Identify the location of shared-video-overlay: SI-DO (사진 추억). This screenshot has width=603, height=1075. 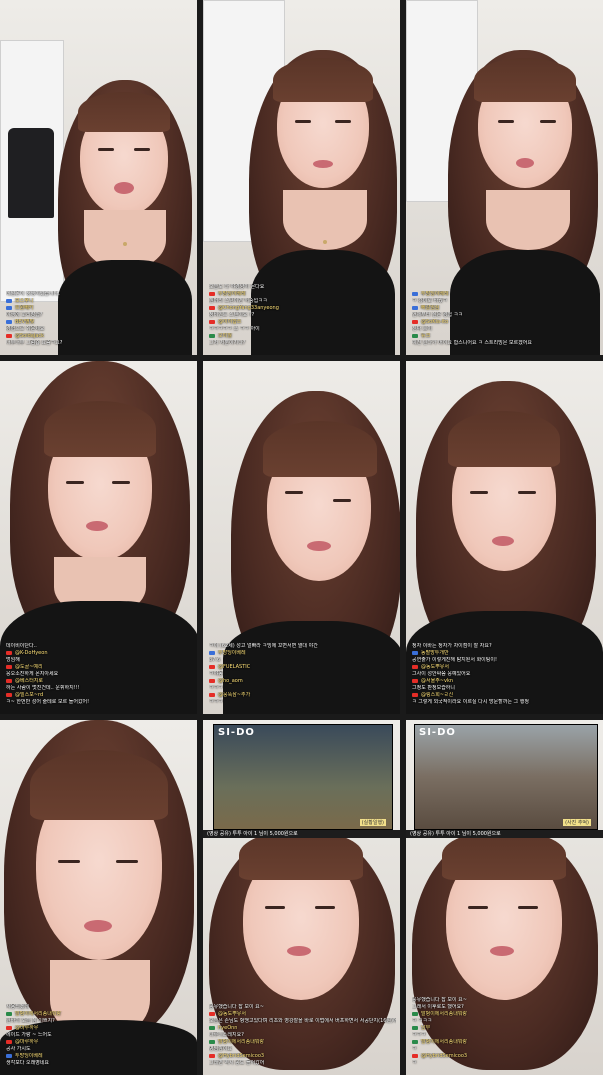
(506, 777).